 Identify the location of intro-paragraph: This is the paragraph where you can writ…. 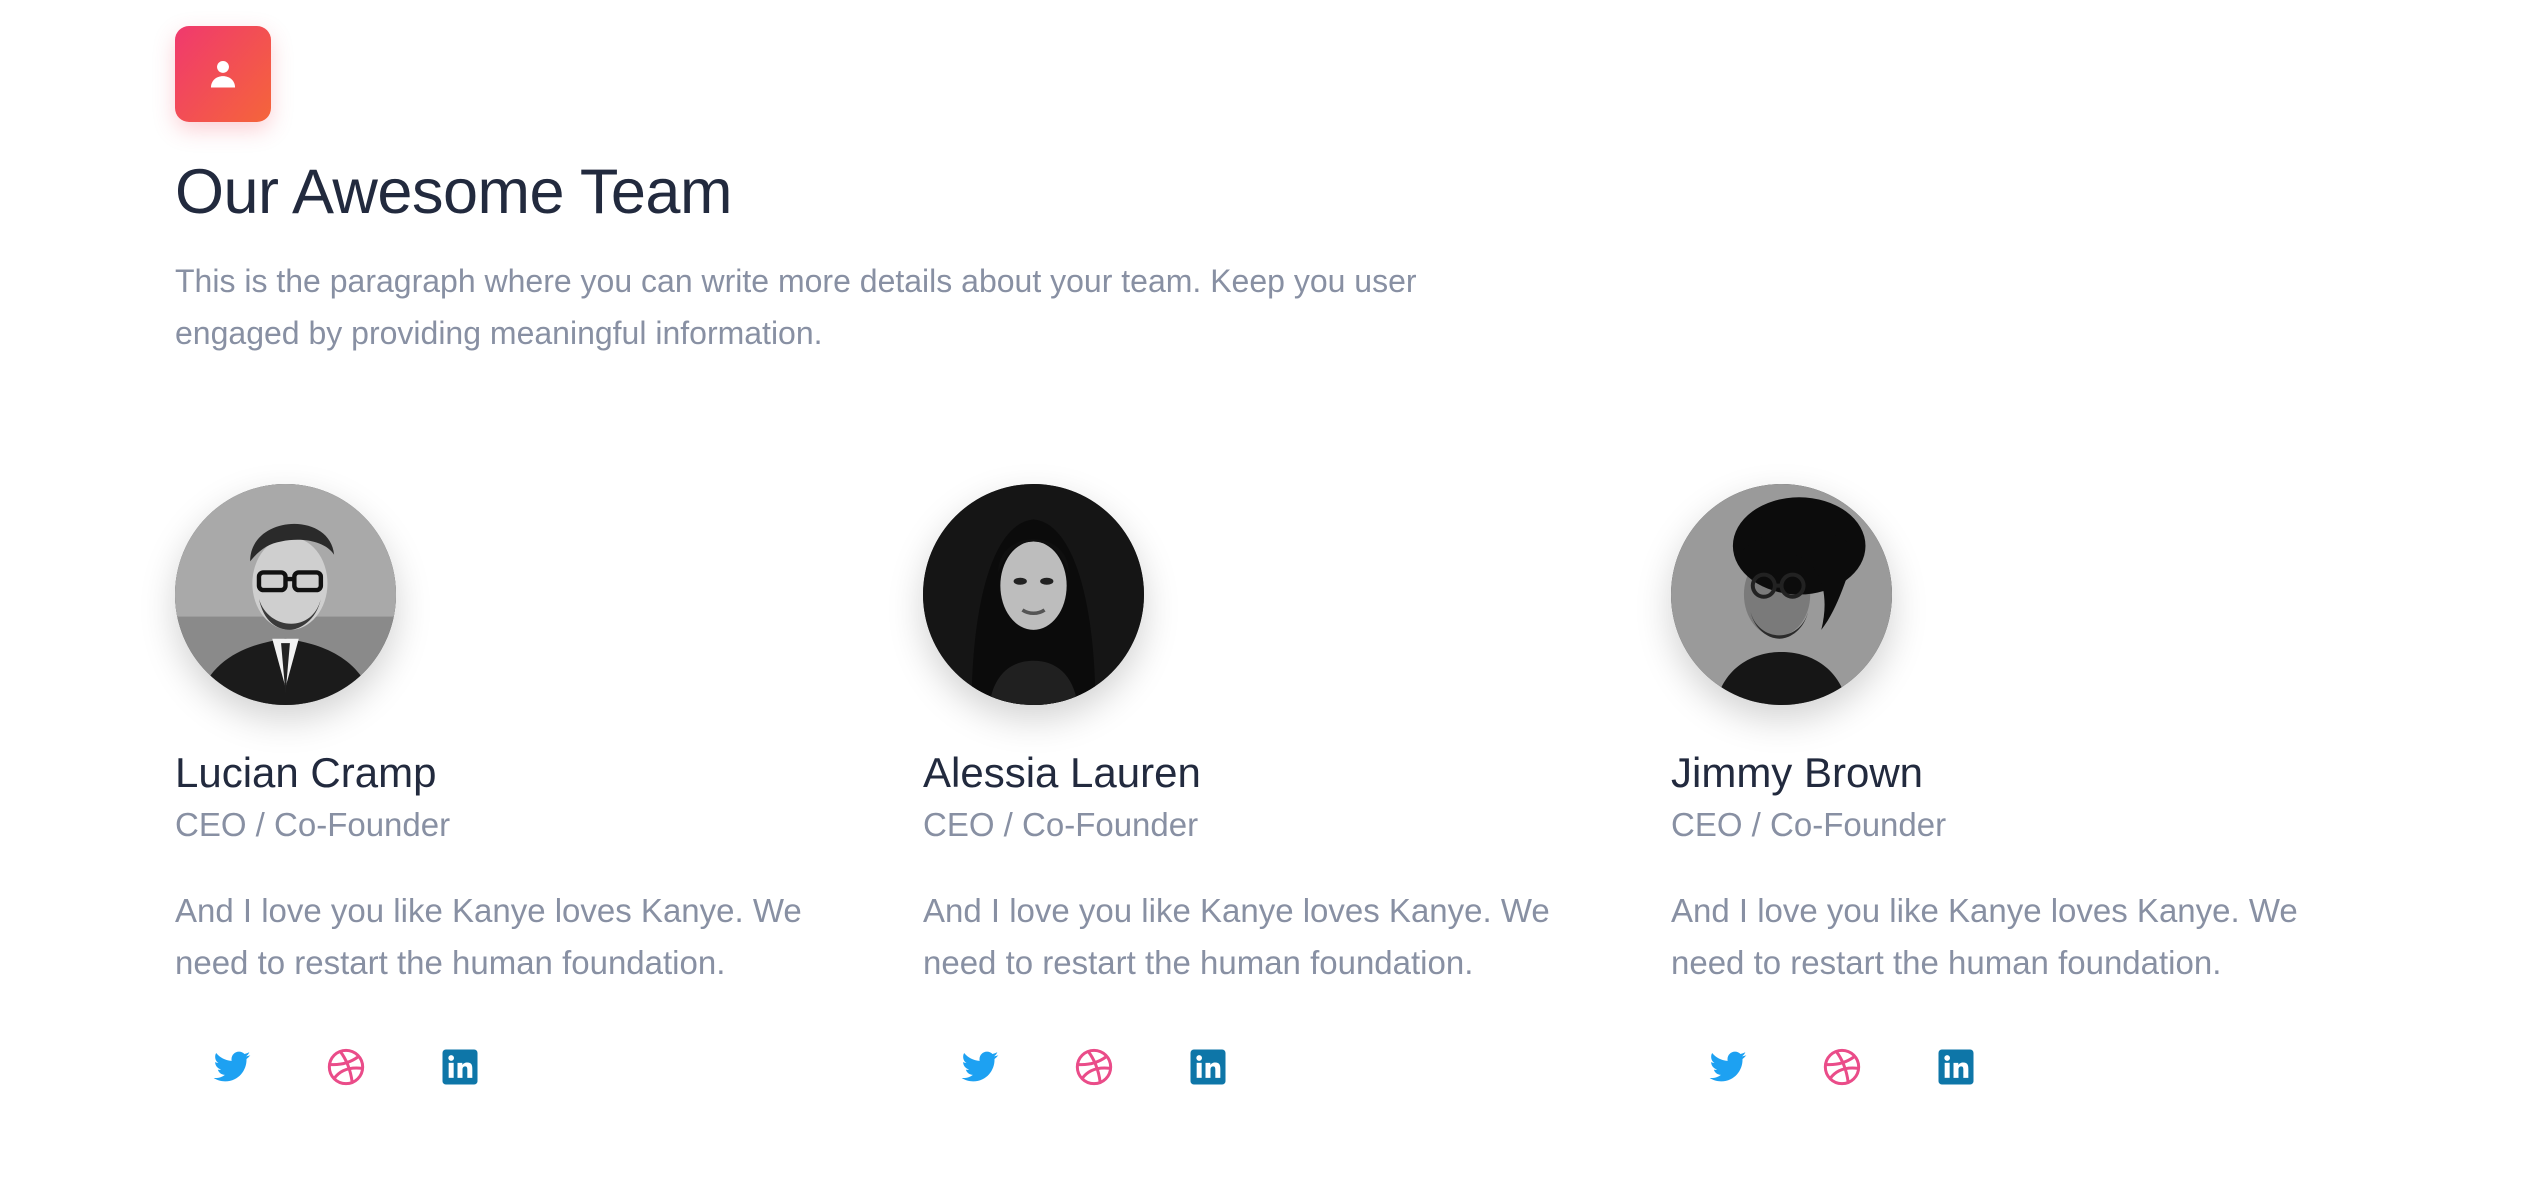
(796, 307).